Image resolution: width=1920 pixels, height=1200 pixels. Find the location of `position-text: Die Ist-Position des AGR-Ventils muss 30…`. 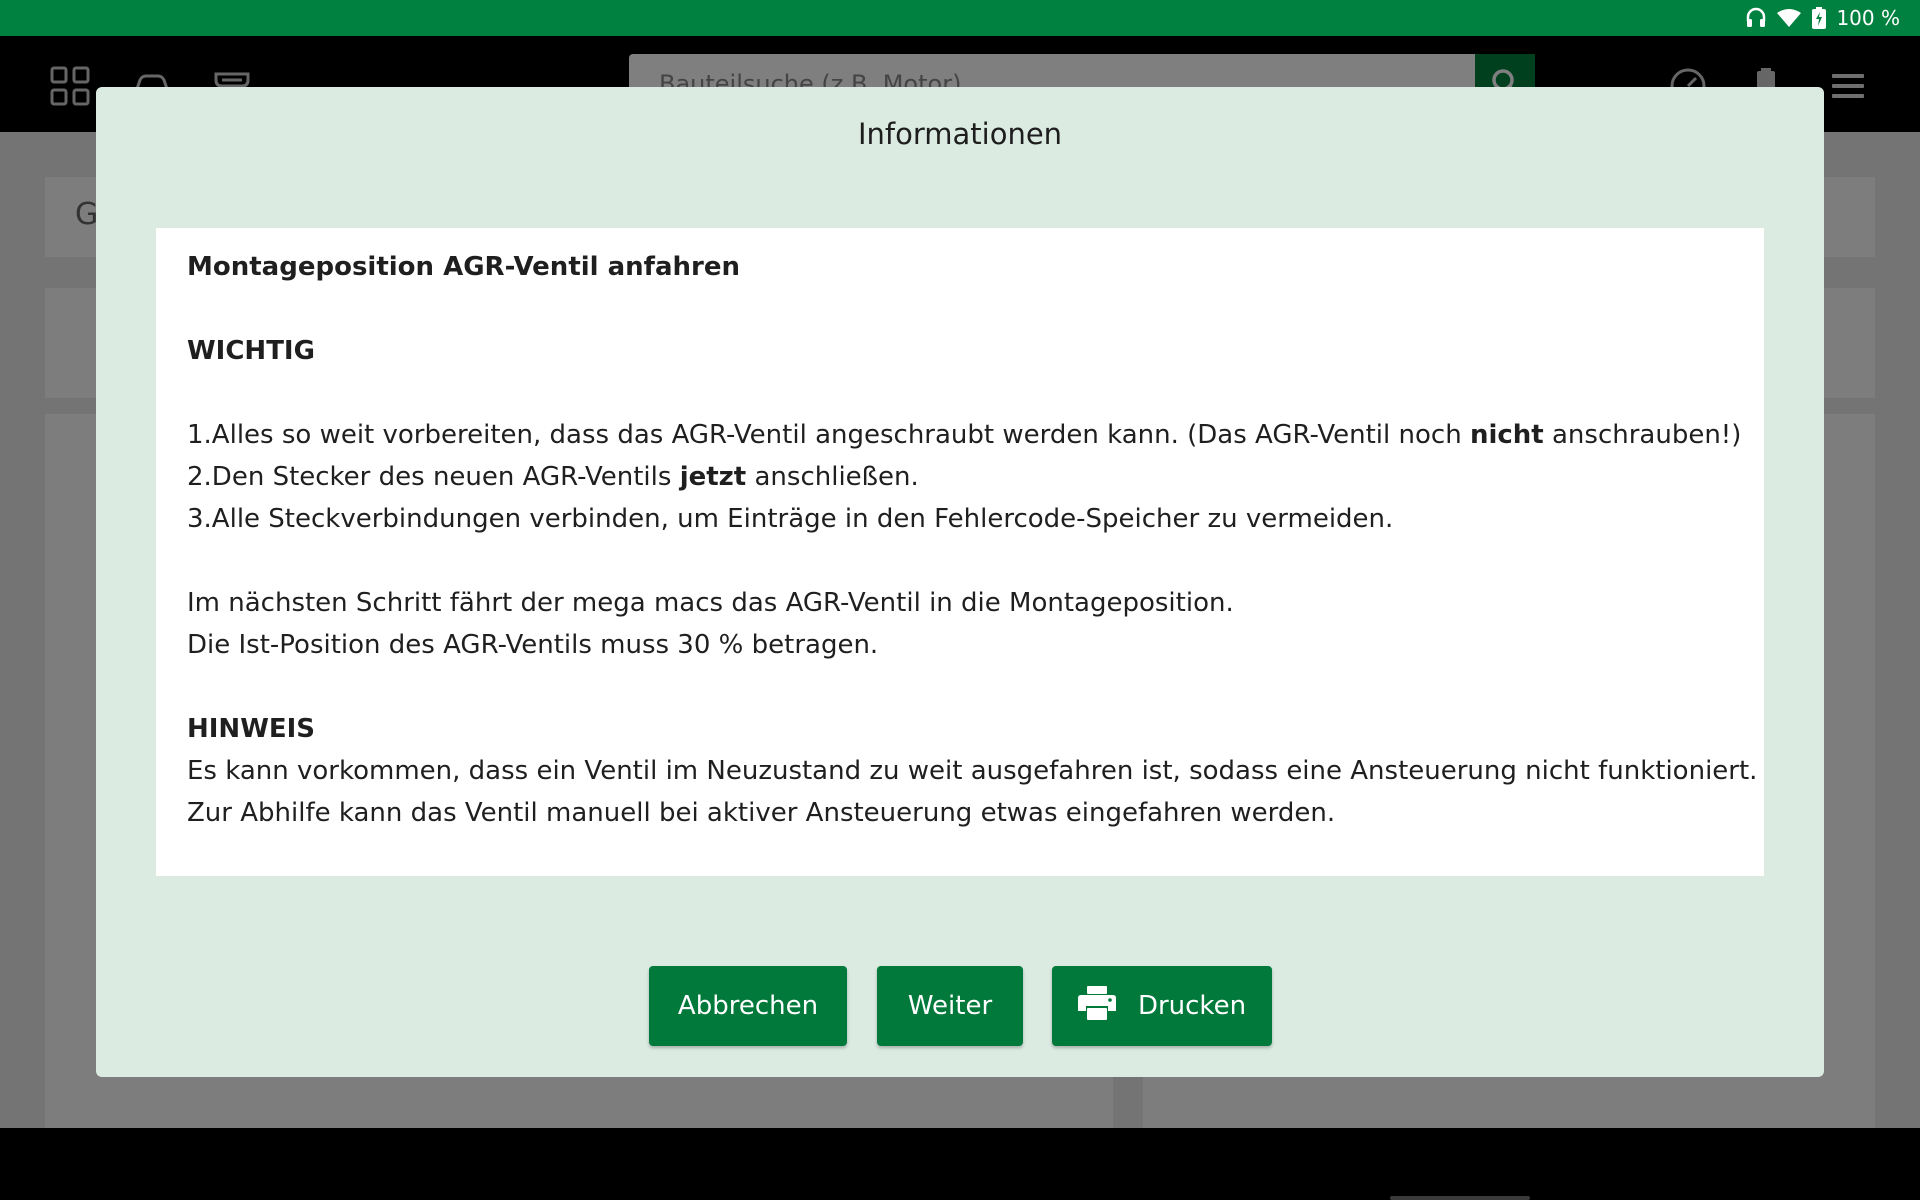

position-text: Die Ist-Position des AGR-Ventils muss 30… is located at coordinates (533, 645).